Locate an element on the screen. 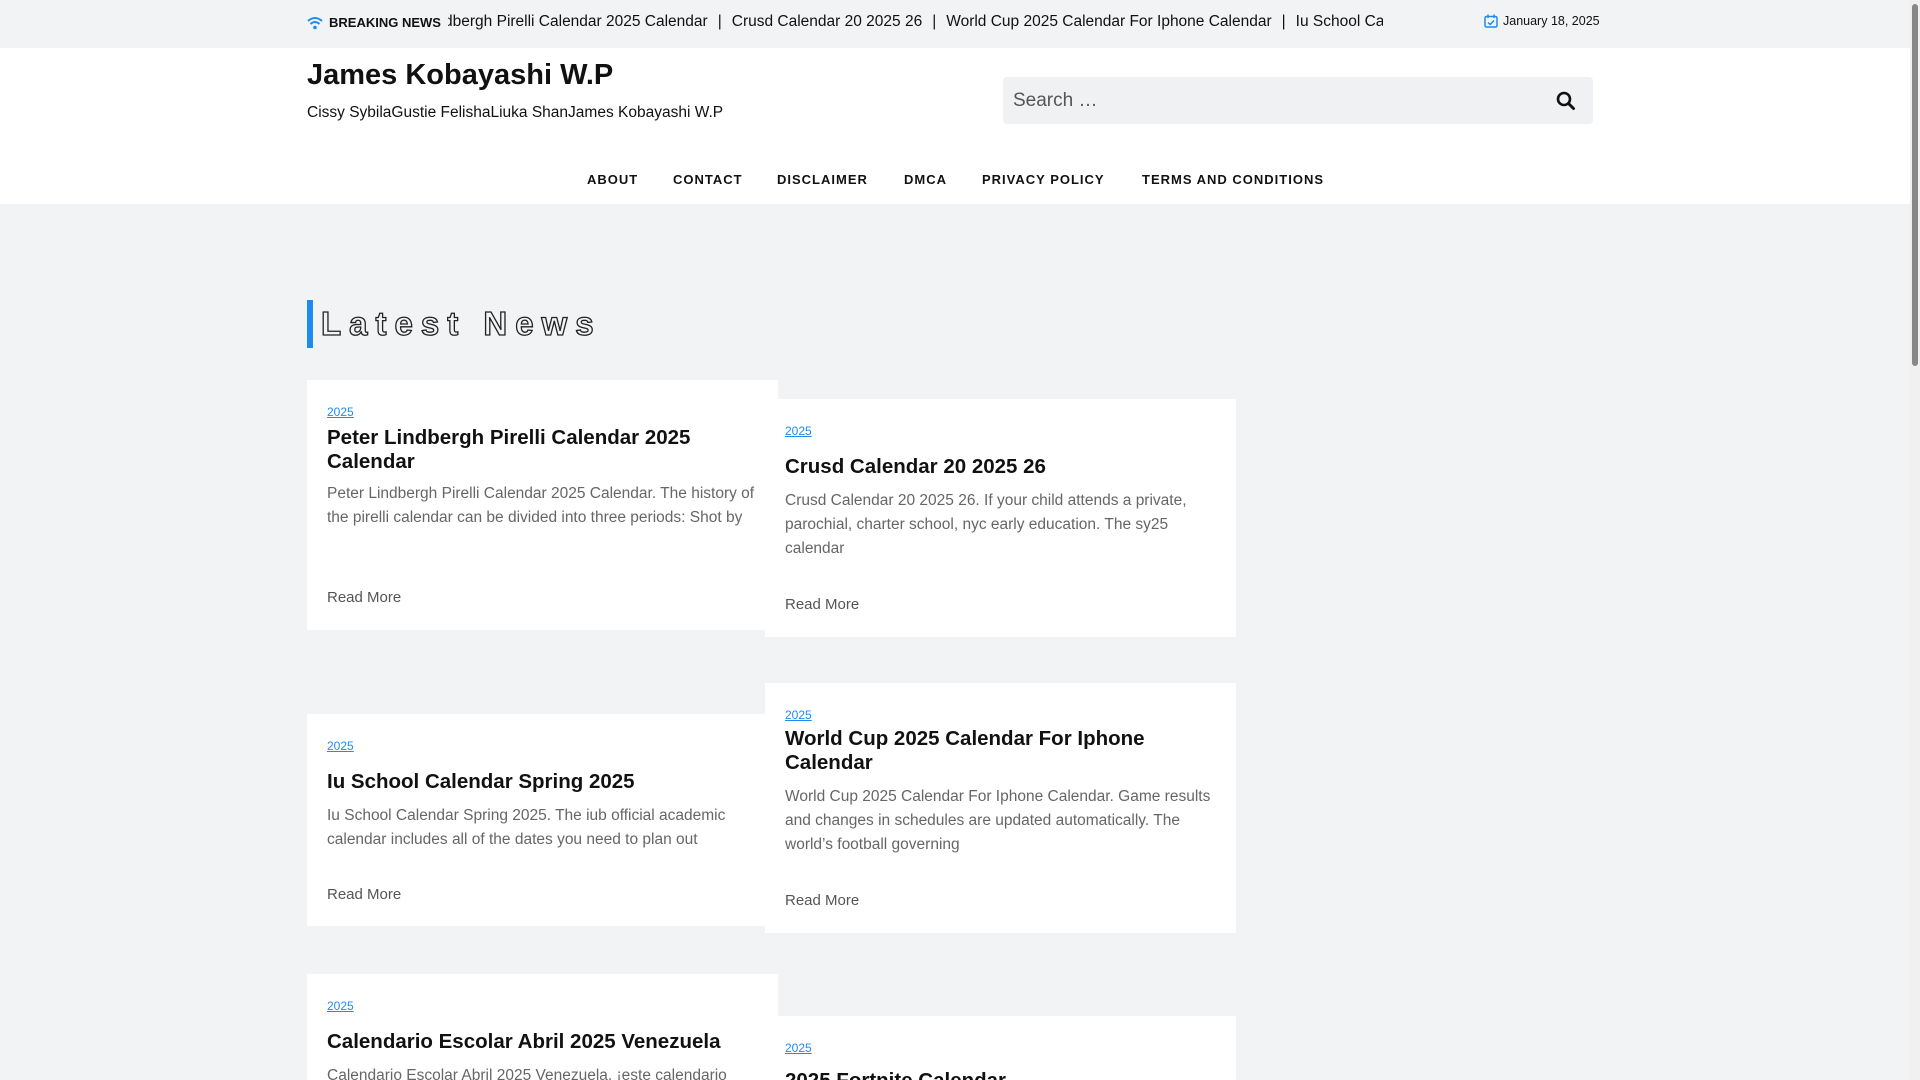 This screenshot has width=1920, height=1080. nav-item-privacy-policy: PRIVACY POLICY is located at coordinates (1043, 179).